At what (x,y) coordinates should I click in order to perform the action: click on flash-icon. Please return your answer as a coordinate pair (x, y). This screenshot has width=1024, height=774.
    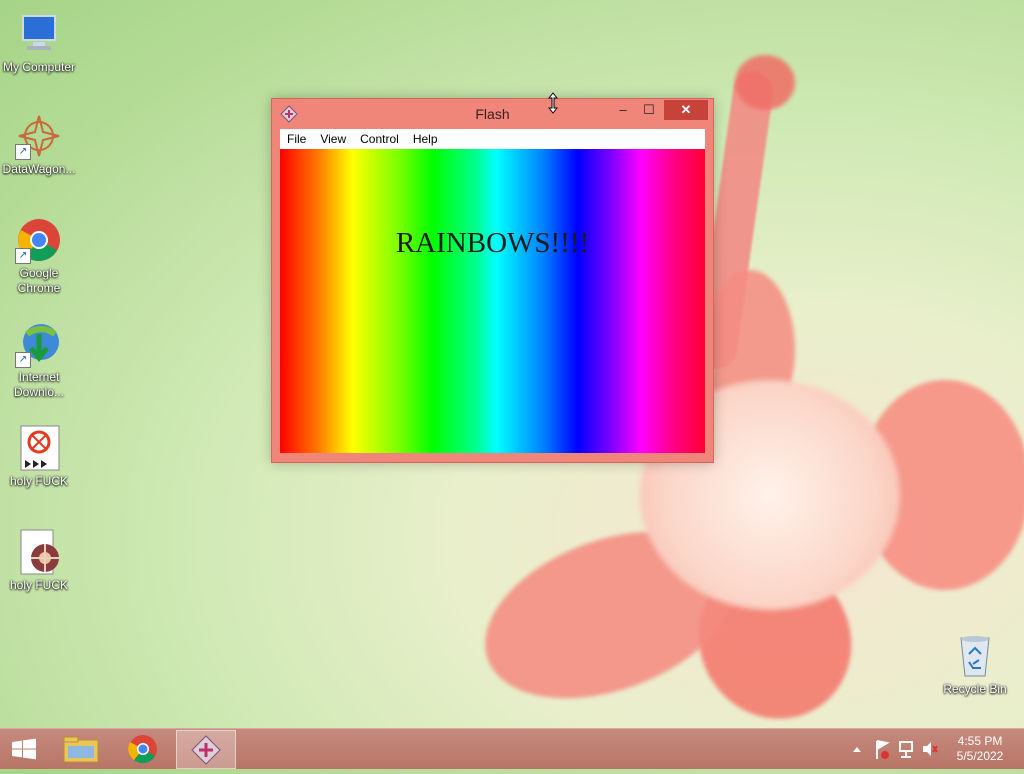
    Looking at the image, I should click on (206, 750).